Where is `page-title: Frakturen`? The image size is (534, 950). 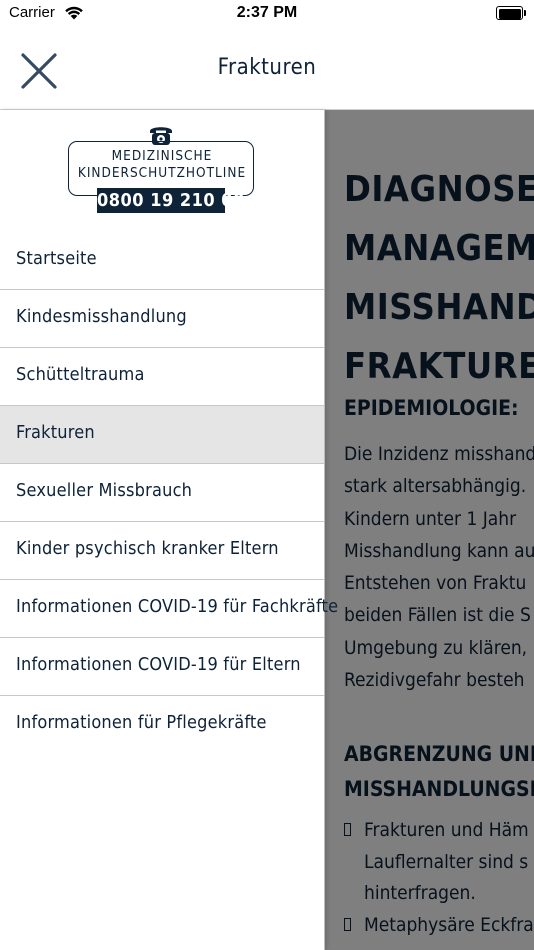 page-title: Frakturen is located at coordinates (267, 67).